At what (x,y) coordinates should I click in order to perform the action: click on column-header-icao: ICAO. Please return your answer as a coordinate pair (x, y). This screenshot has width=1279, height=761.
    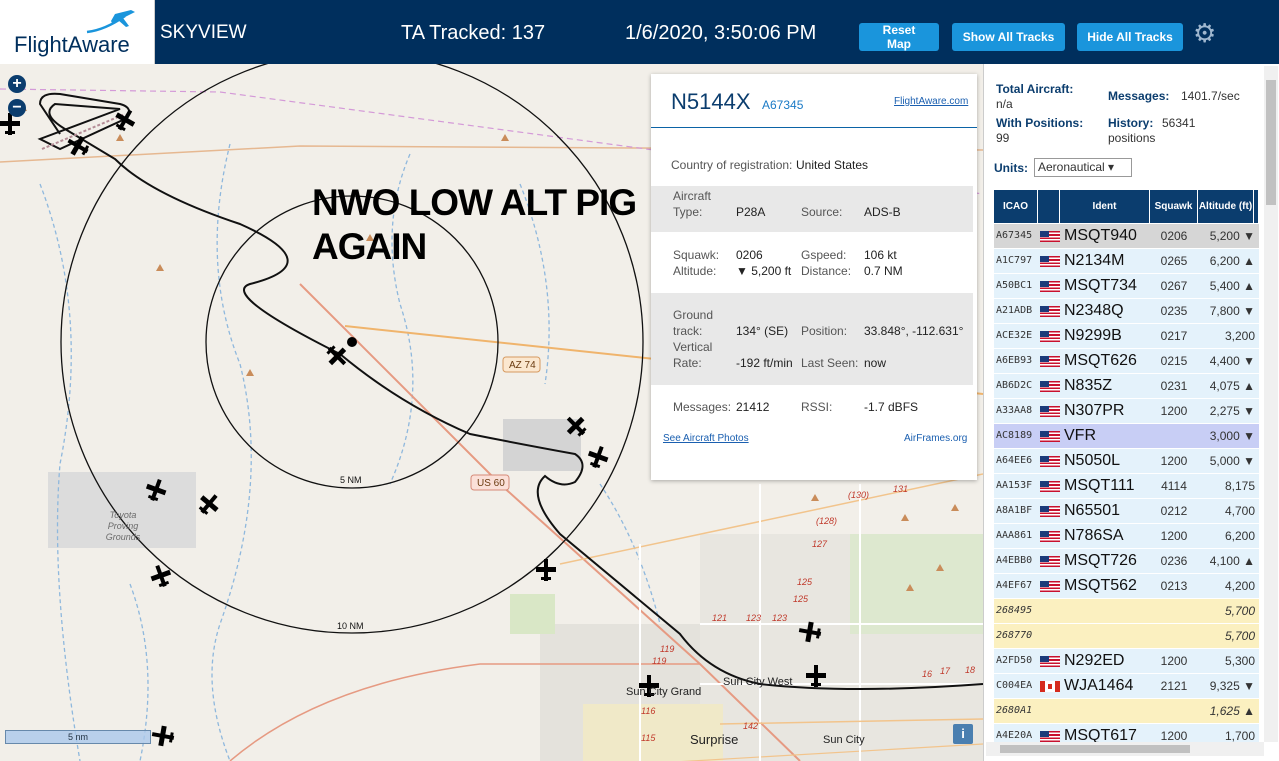
    Looking at the image, I should click on (1016, 206).